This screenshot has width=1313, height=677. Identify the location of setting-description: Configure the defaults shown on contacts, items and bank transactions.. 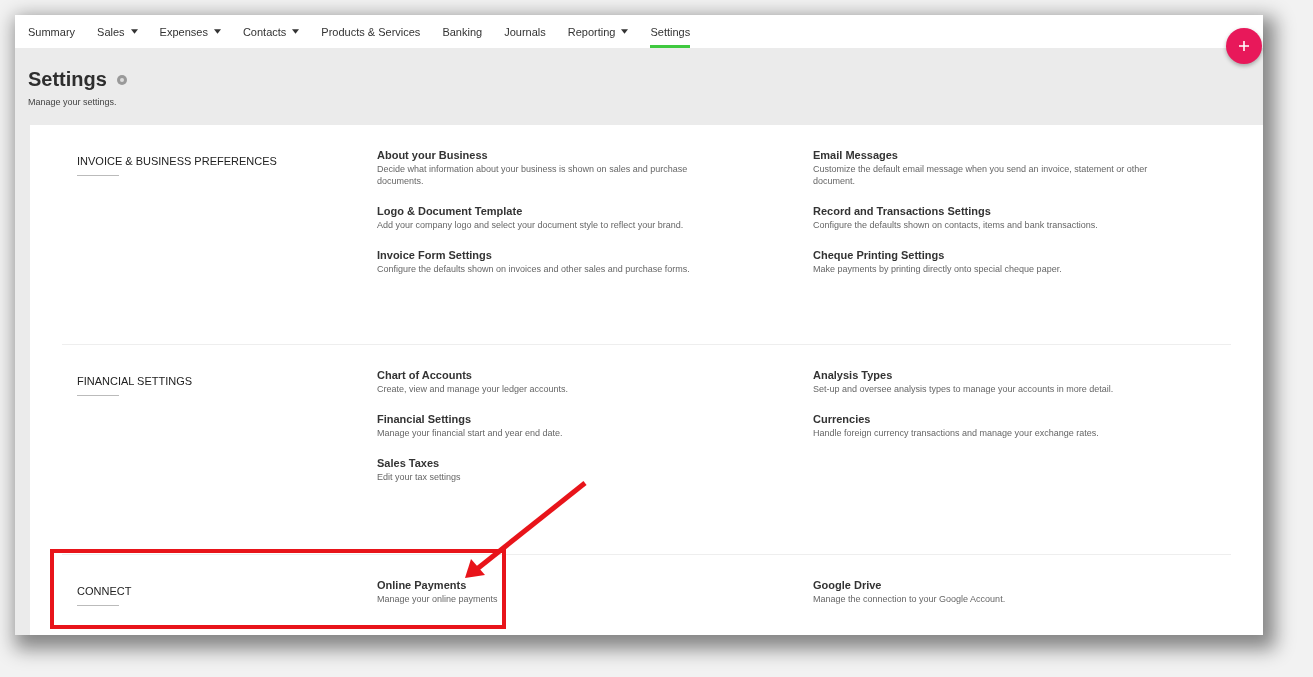
(956, 225).